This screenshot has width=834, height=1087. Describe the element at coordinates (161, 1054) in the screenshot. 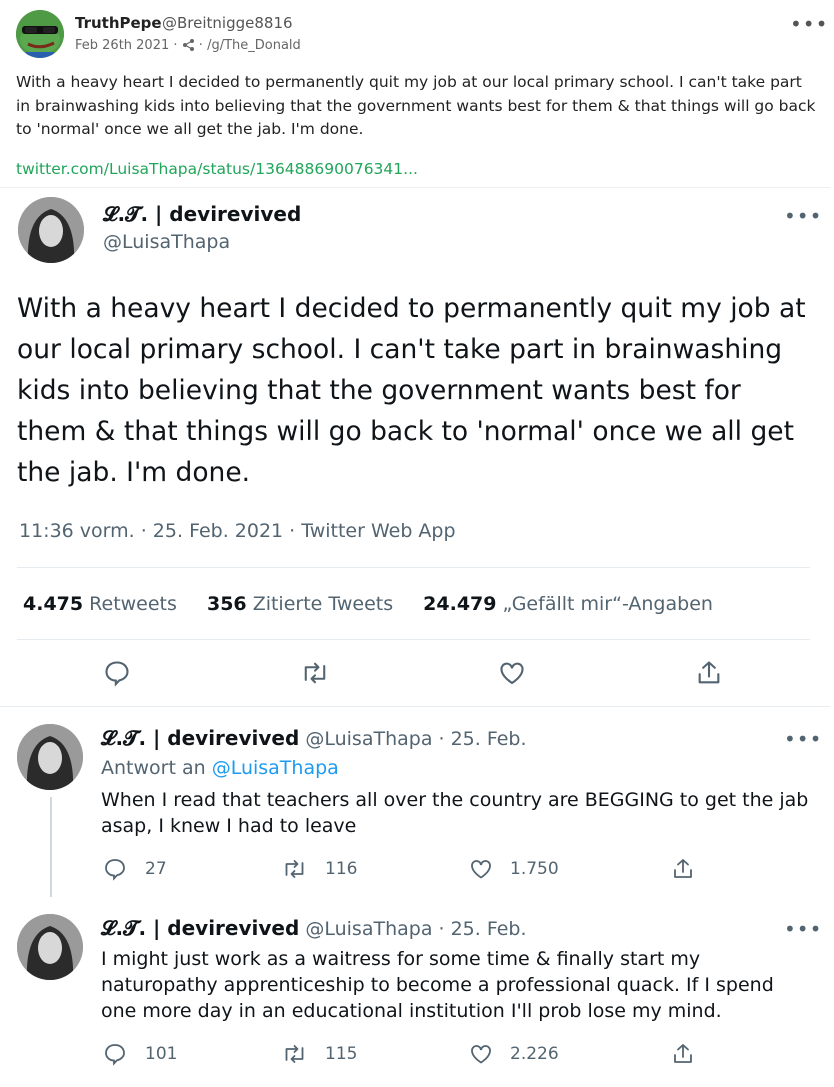

I see `reply-count: 101` at that location.